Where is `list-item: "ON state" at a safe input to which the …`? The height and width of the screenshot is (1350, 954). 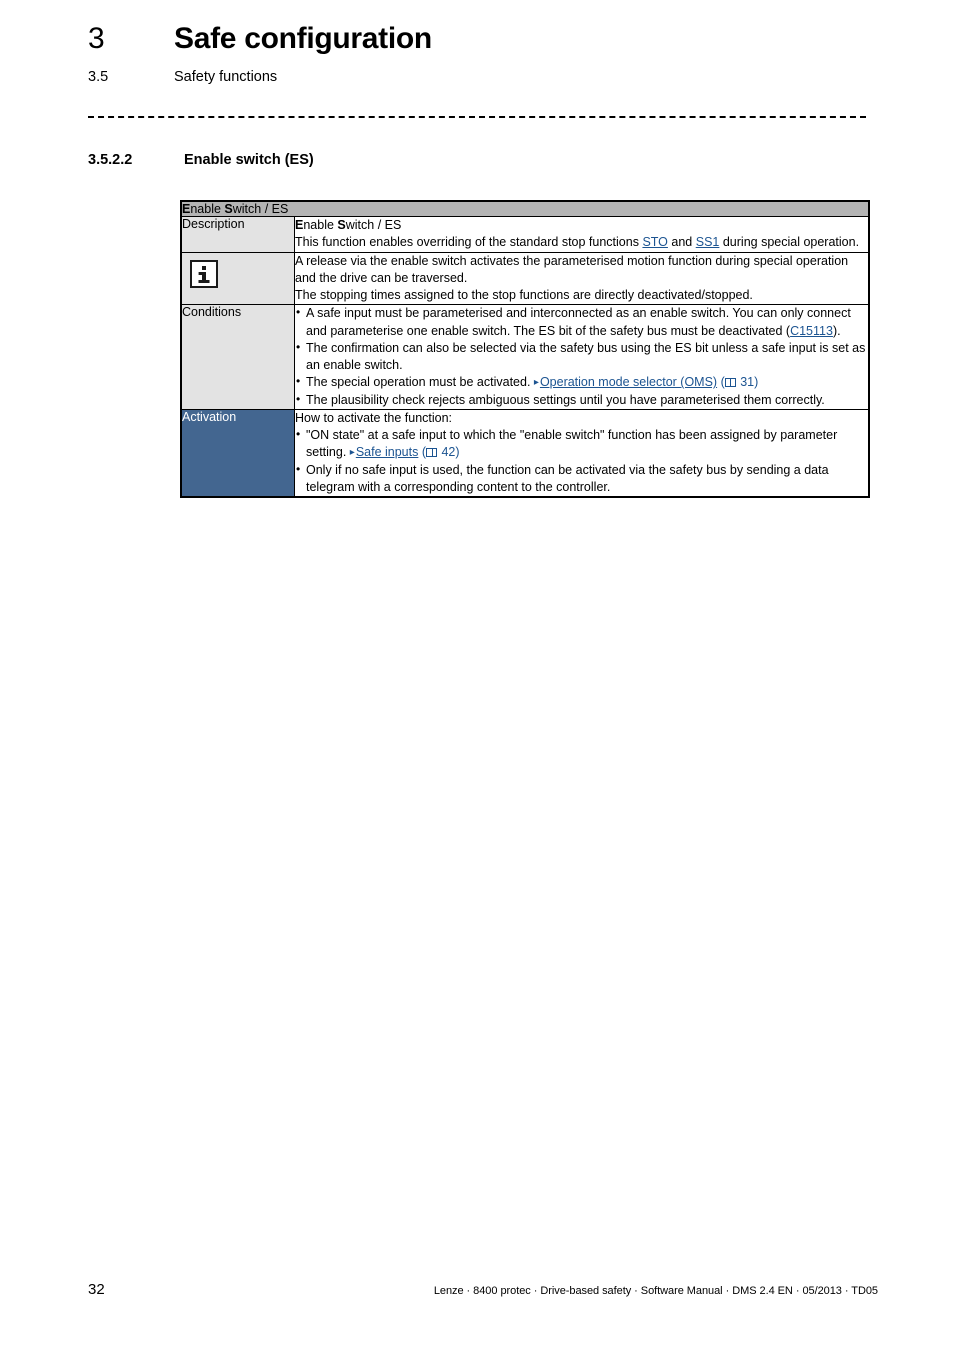
list-item: "ON state" at a safe input to which the … is located at coordinates (581, 444).